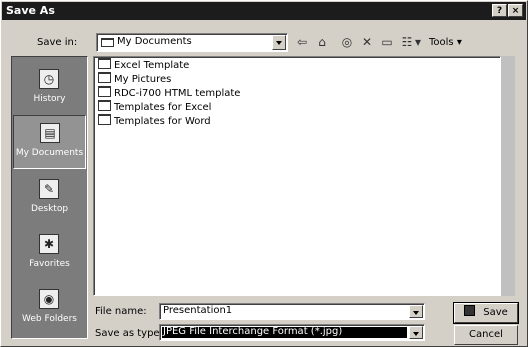 Image resolution: width=528 pixels, height=347 pixels. Describe the element at coordinates (49, 244) in the screenshot. I see `favorites-icon: ✱` at that location.